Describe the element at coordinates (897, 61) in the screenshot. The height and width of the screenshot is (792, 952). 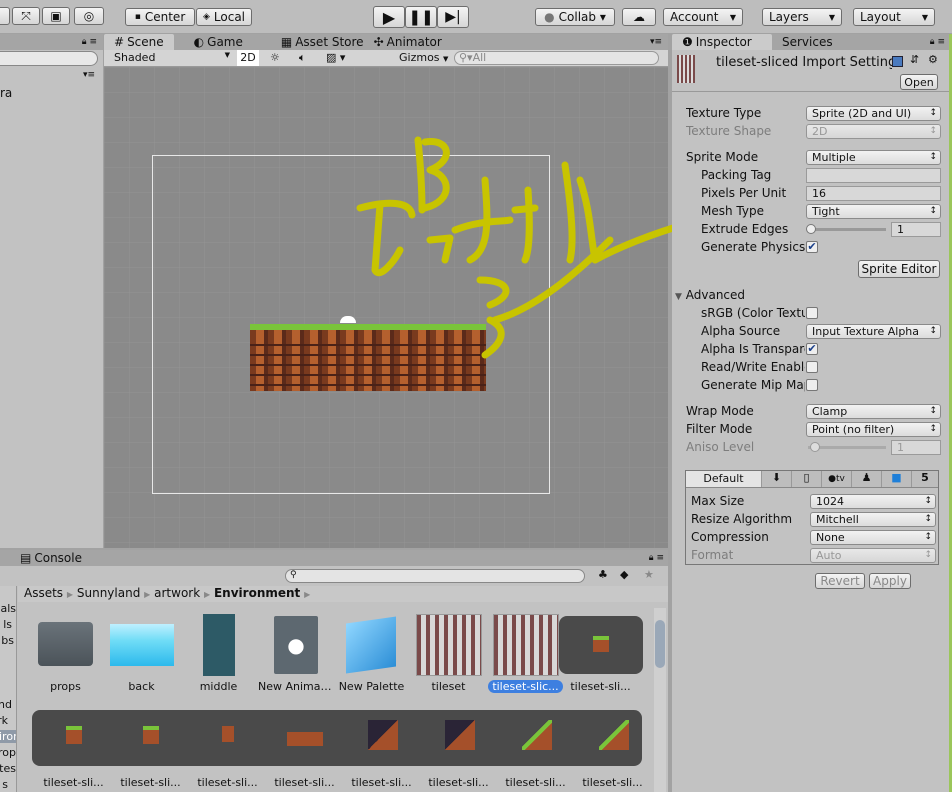
I see `help-icon` at that location.